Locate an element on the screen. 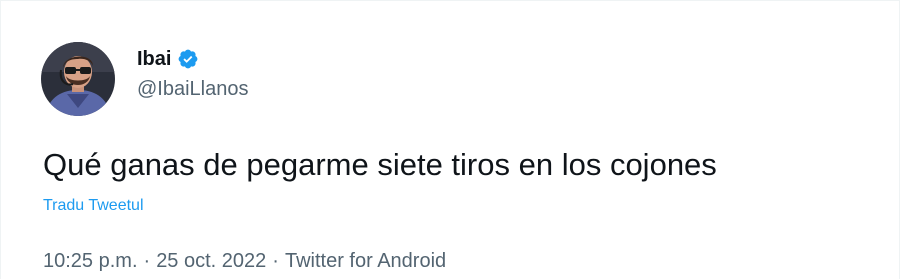 This screenshot has height=279, width=900. tweet-source: Twitter for Android is located at coordinates (365, 261).